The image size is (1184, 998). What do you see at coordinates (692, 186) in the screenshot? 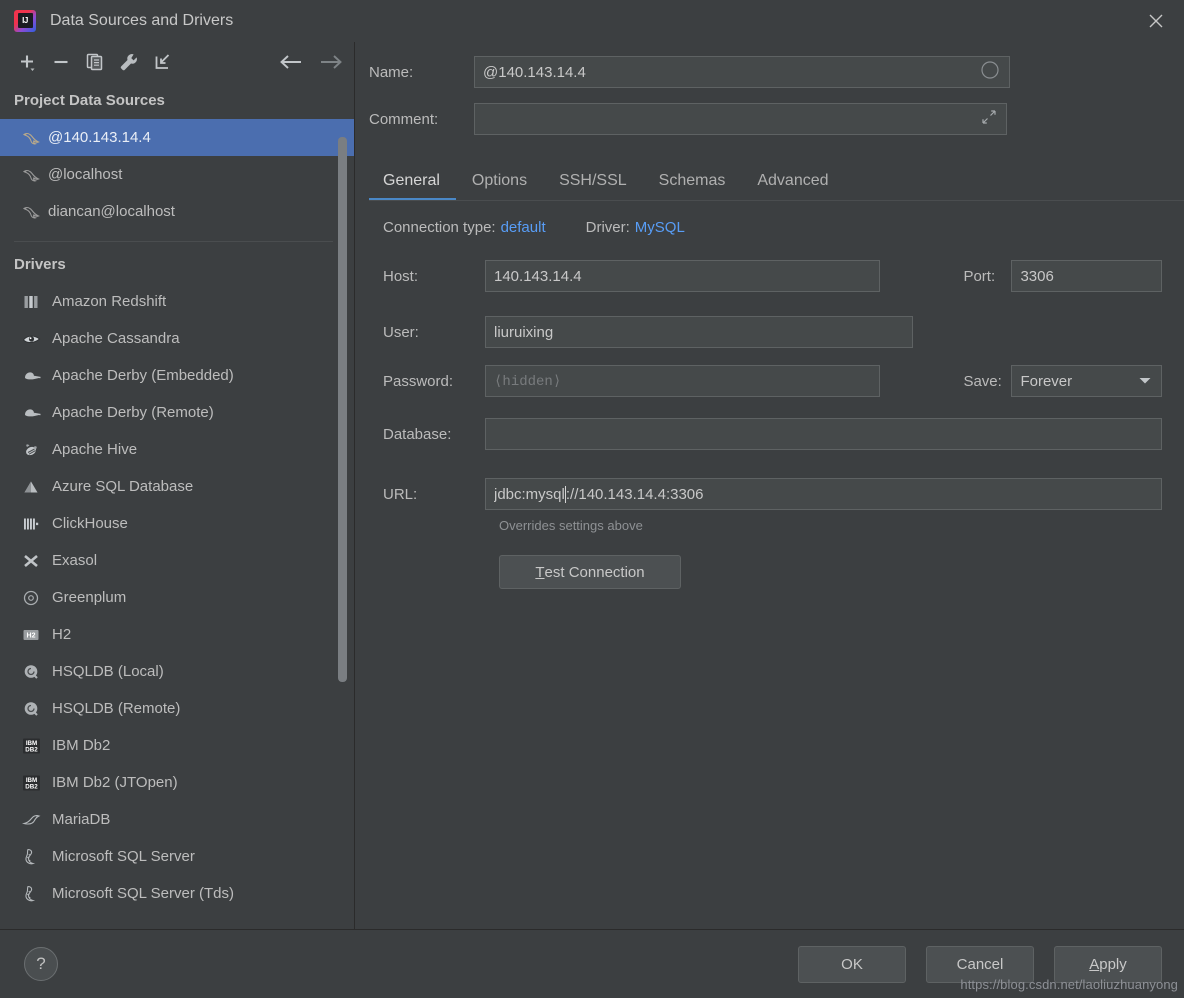
I see `tab-schemas: Schemas` at bounding box center [692, 186].